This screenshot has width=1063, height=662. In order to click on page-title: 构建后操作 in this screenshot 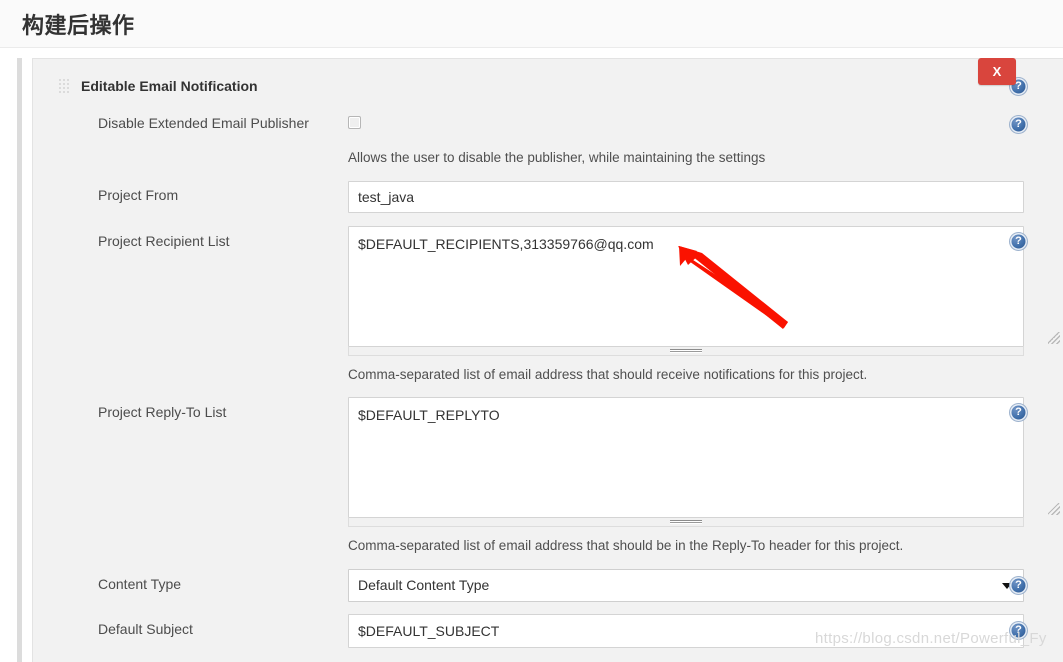, I will do `click(78, 25)`.